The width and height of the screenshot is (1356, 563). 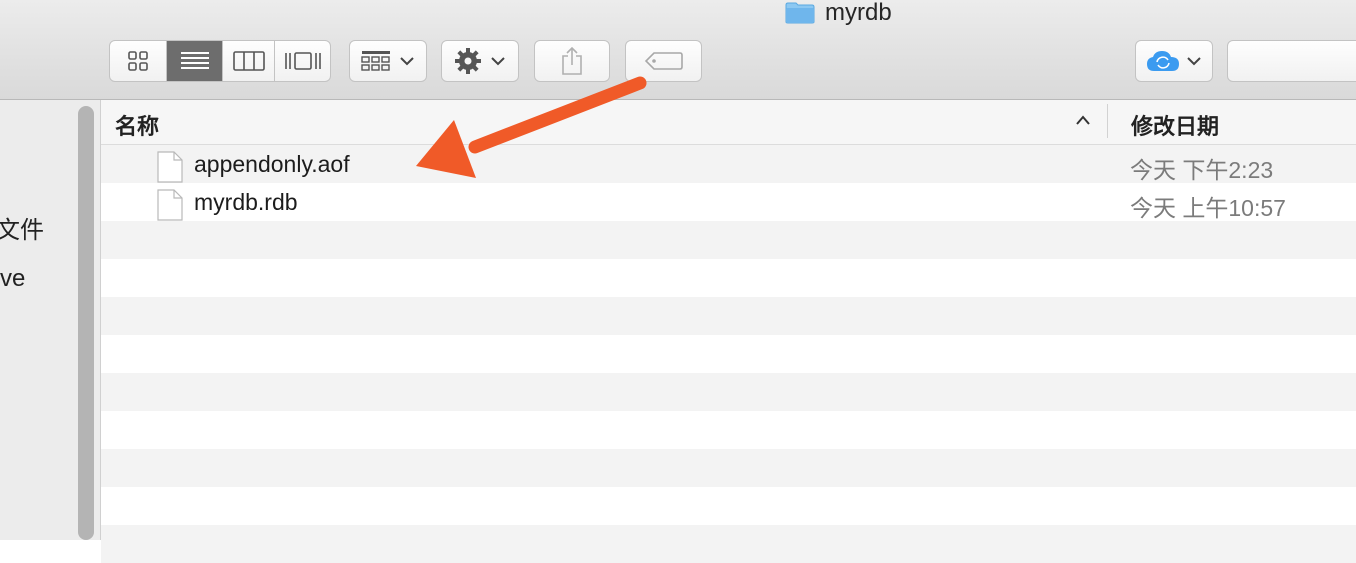 What do you see at coordinates (1175, 125) in the screenshot?
I see `date-column-header: 修改日期` at bounding box center [1175, 125].